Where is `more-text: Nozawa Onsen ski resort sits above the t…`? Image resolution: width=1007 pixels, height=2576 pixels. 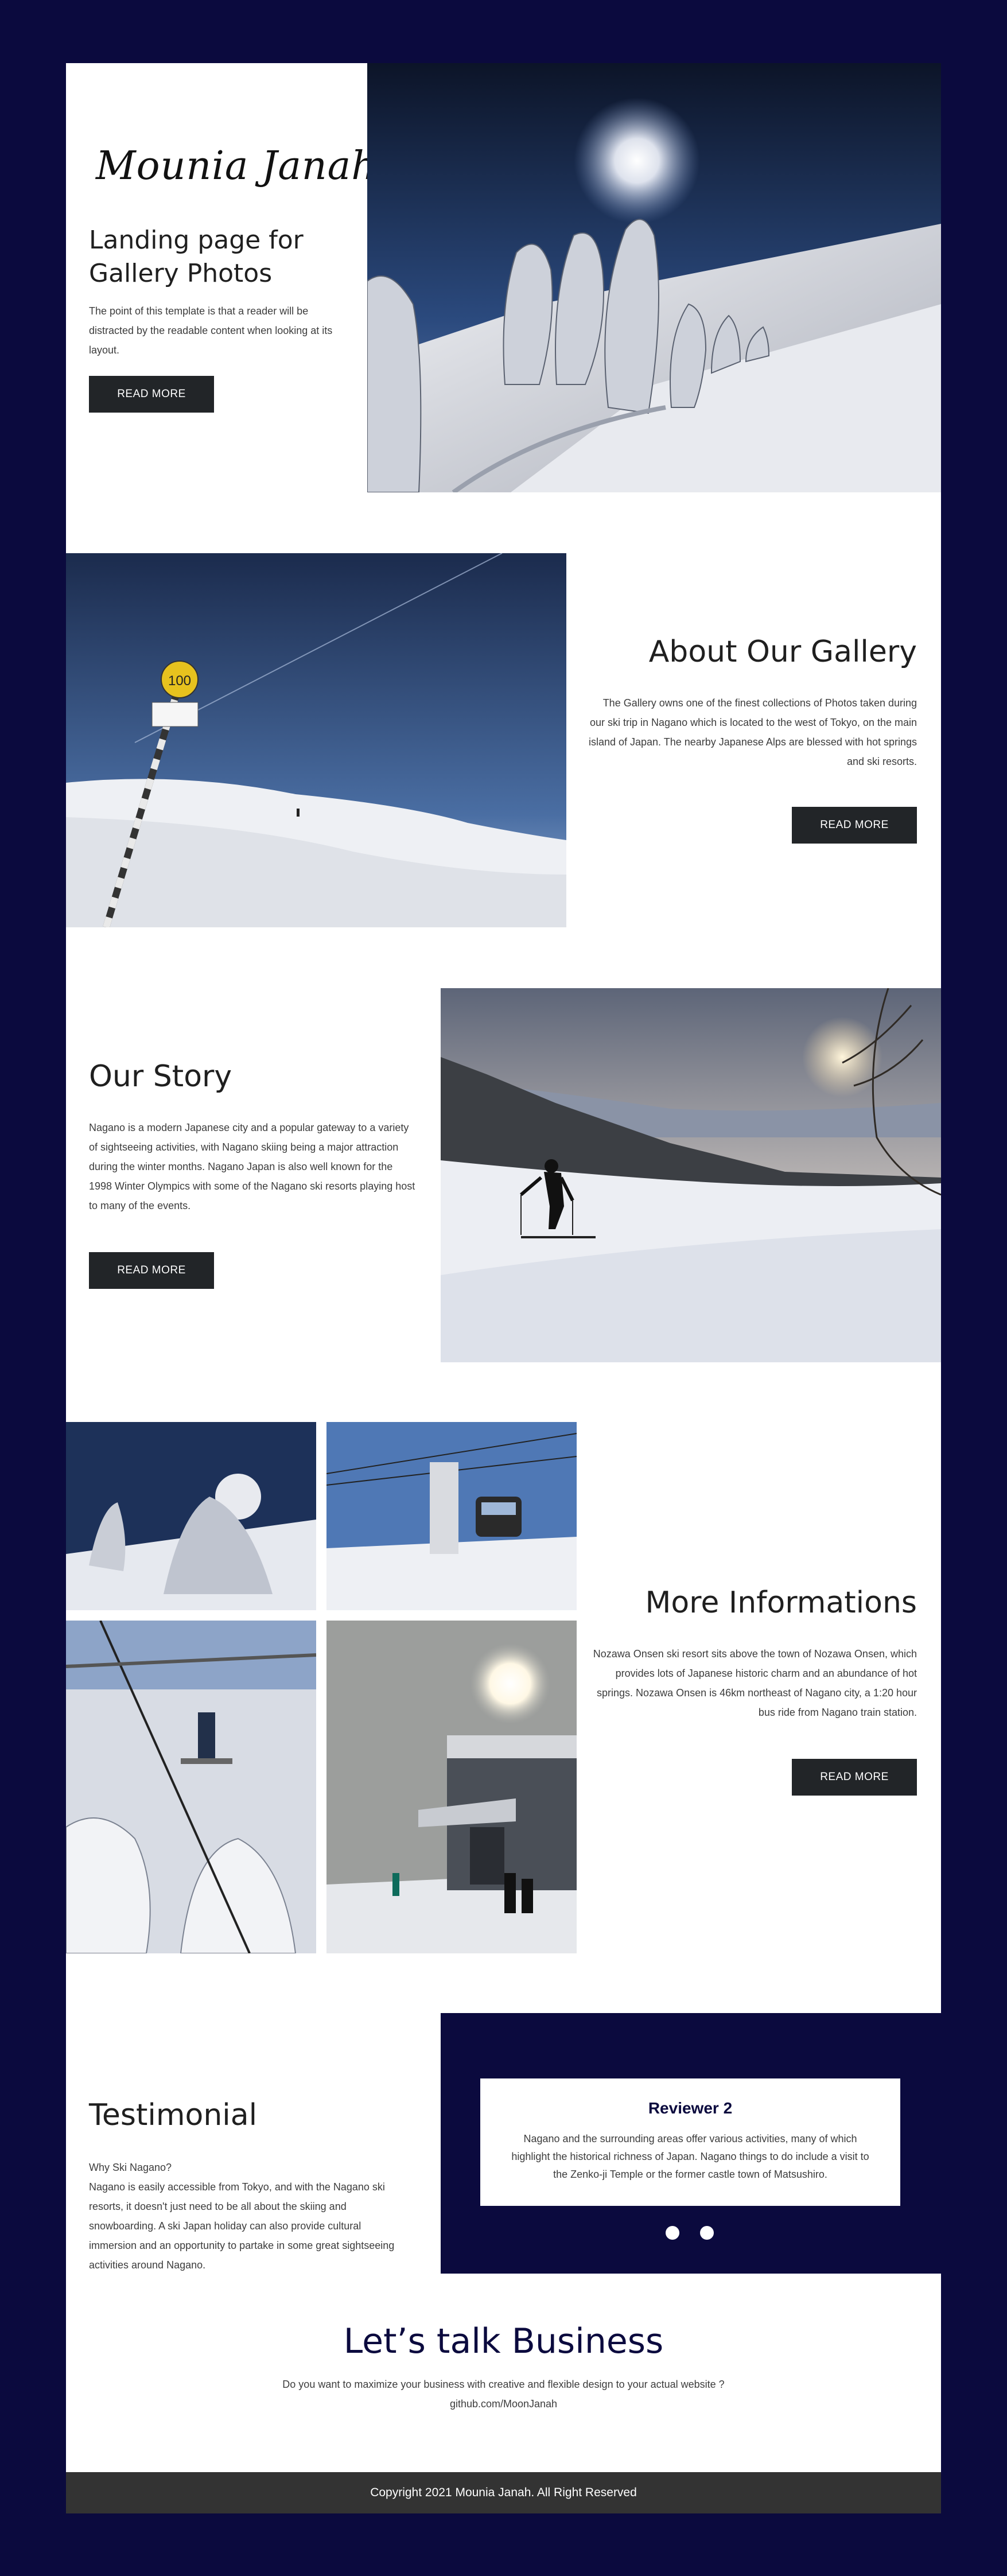 more-text: Nozawa Onsen ski resort sits above the t… is located at coordinates (755, 1683).